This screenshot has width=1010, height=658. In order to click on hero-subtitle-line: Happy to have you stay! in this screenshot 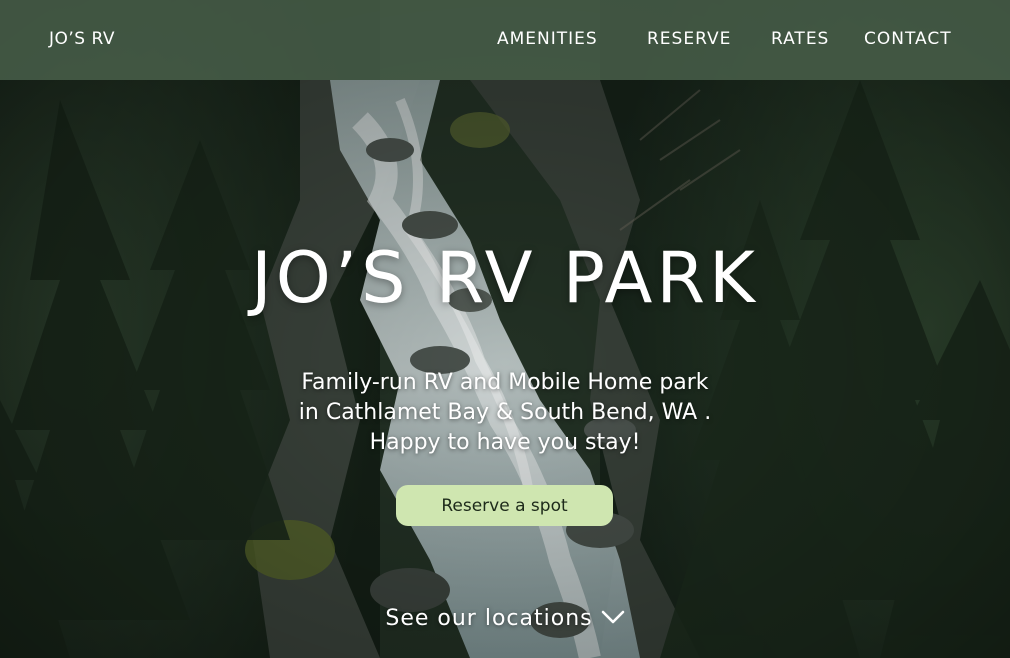, I will do `click(505, 442)`.